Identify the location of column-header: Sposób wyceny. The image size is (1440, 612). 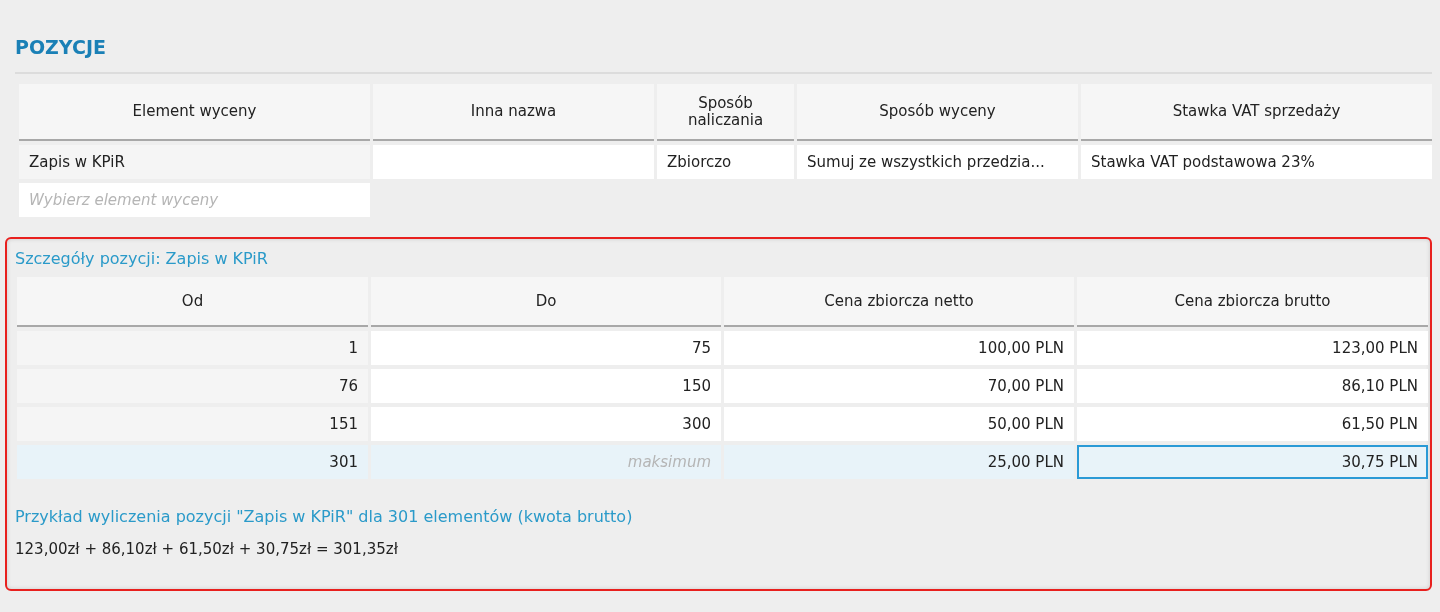
(937, 112).